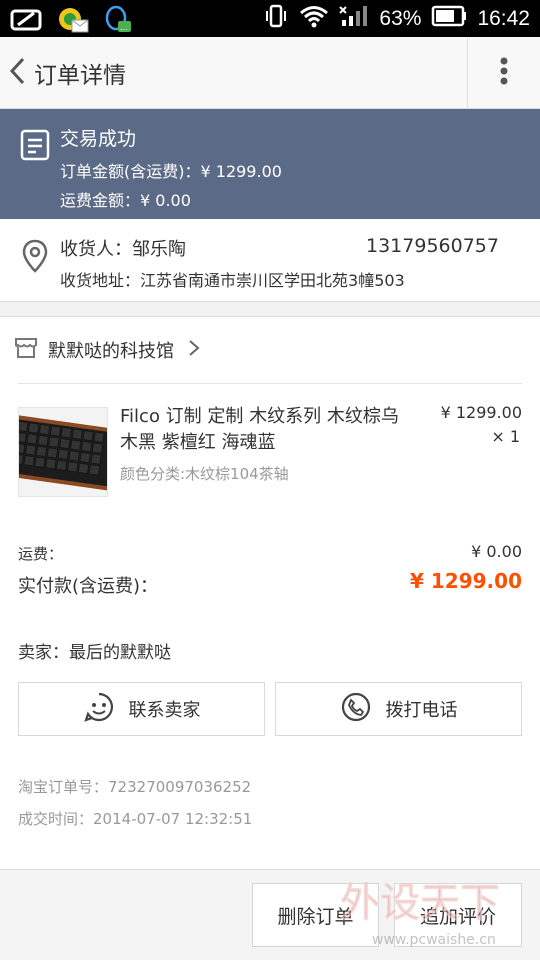 This screenshot has width=540, height=960. I want to click on order-status-banner: 交易成功 订单金额(含运费)：¥ 1299.00 运费金额：¥ 0.00, so click(270, 164).